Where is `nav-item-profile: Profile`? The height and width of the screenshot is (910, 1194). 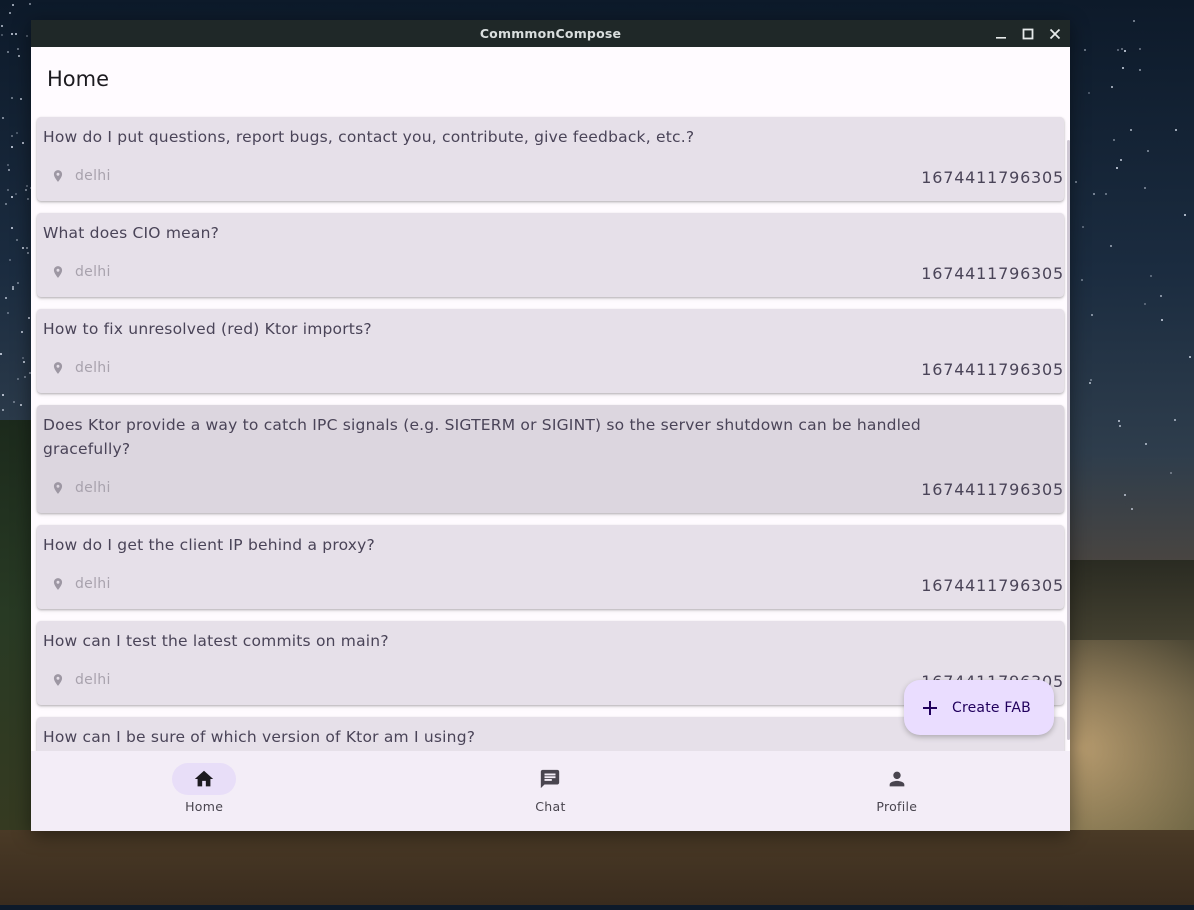
nav-item-profile: Profile is located at coordinates (897, 791).